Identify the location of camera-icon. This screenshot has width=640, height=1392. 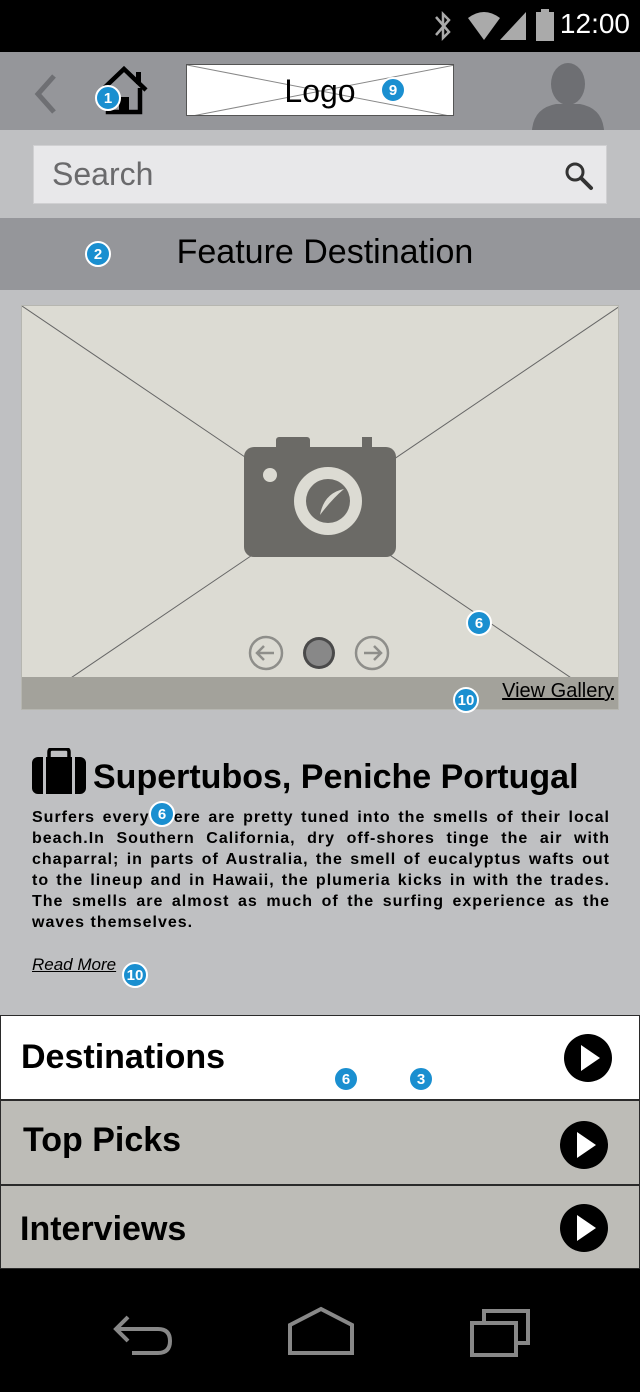
(320, 497).